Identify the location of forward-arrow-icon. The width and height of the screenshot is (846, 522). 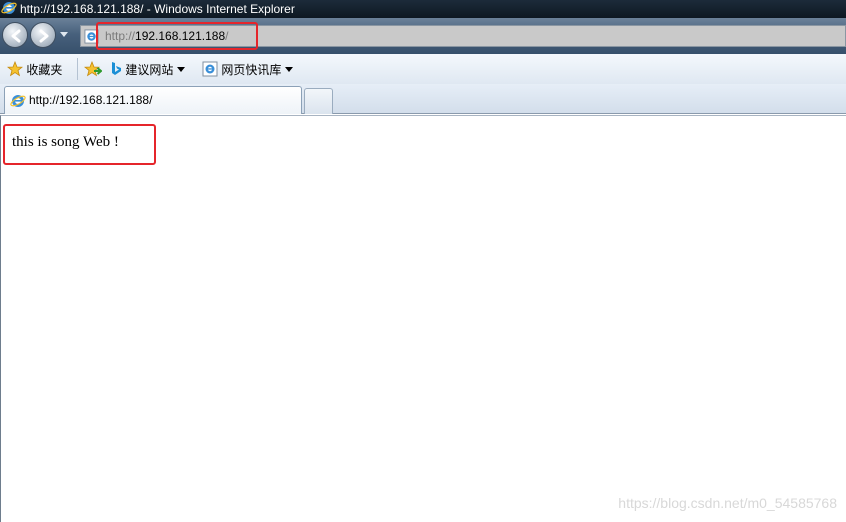
(44, 36).